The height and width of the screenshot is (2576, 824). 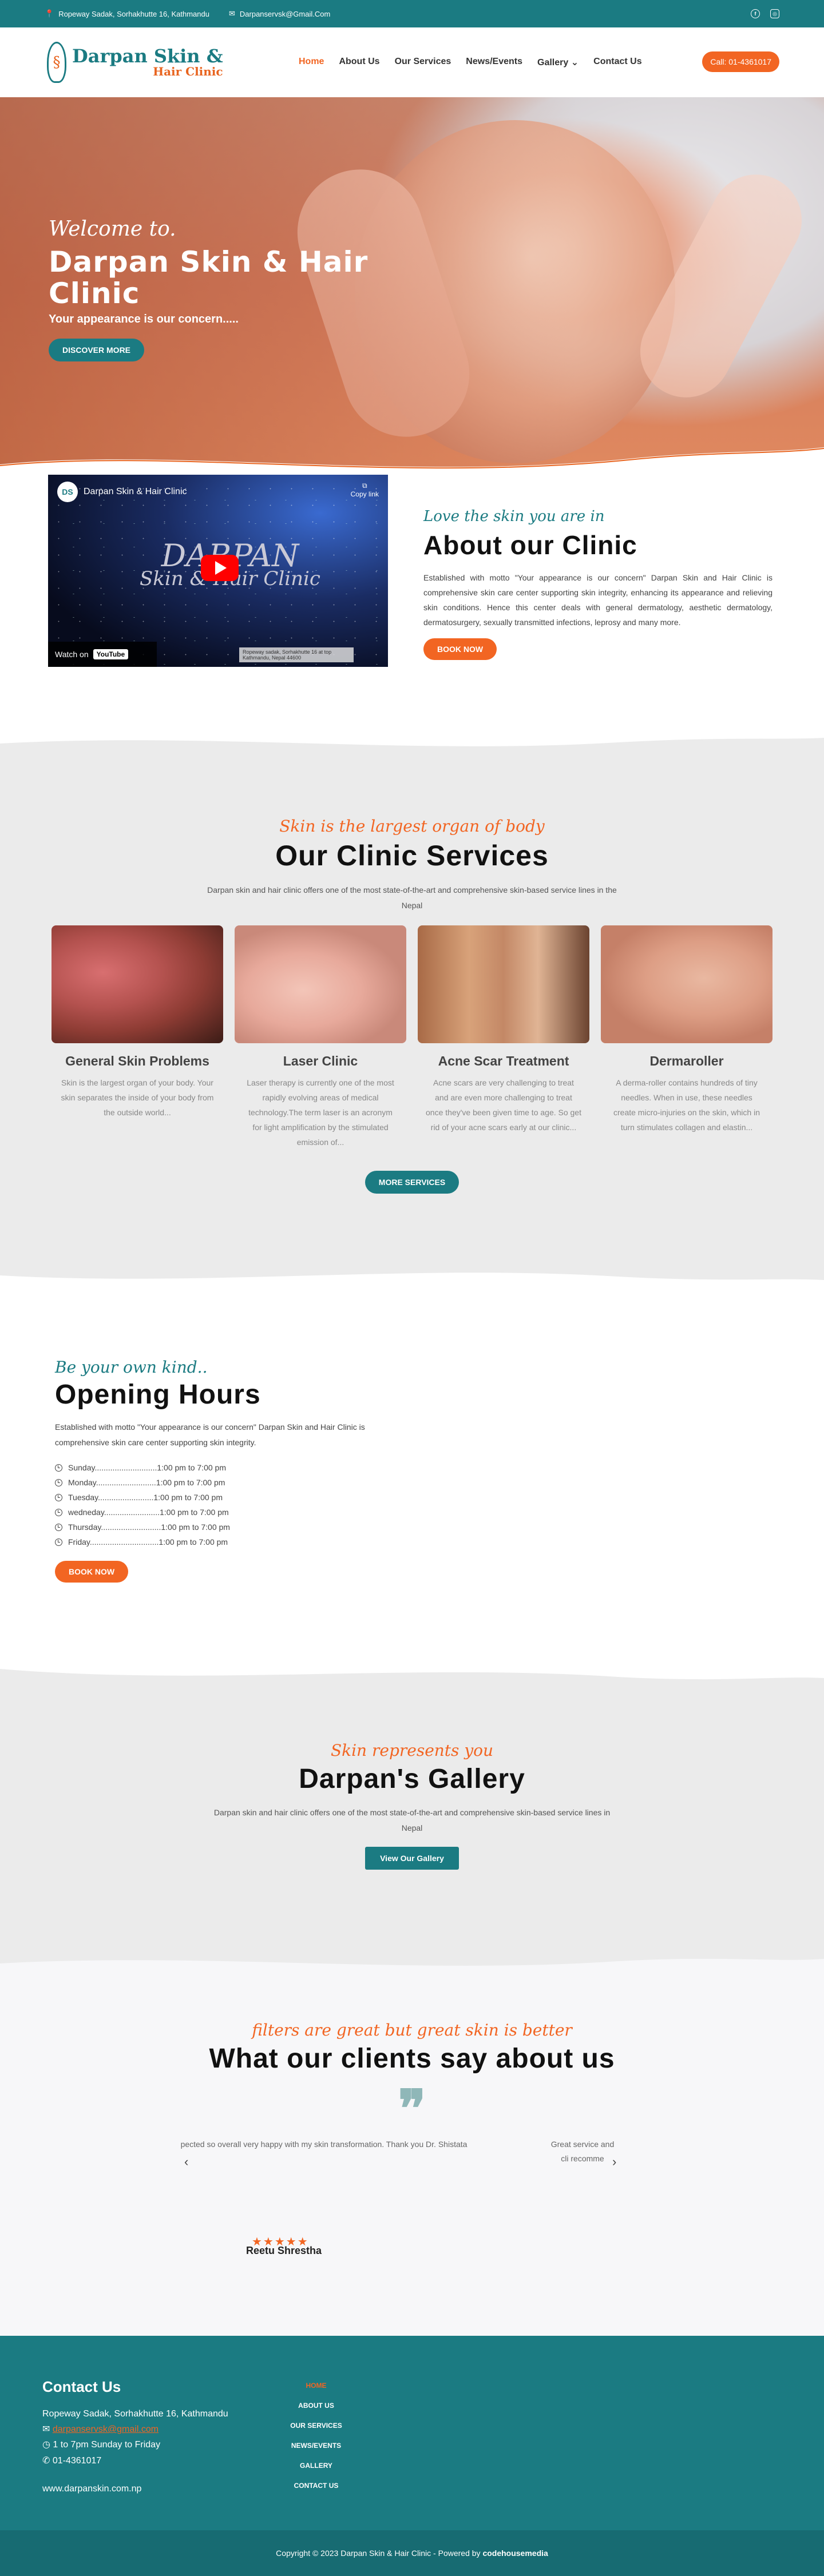 What do you see at coordinates (740, 61) in the screenshot?
I see `call-button: Call: 01-4361017` at bounding box center [740, 61].